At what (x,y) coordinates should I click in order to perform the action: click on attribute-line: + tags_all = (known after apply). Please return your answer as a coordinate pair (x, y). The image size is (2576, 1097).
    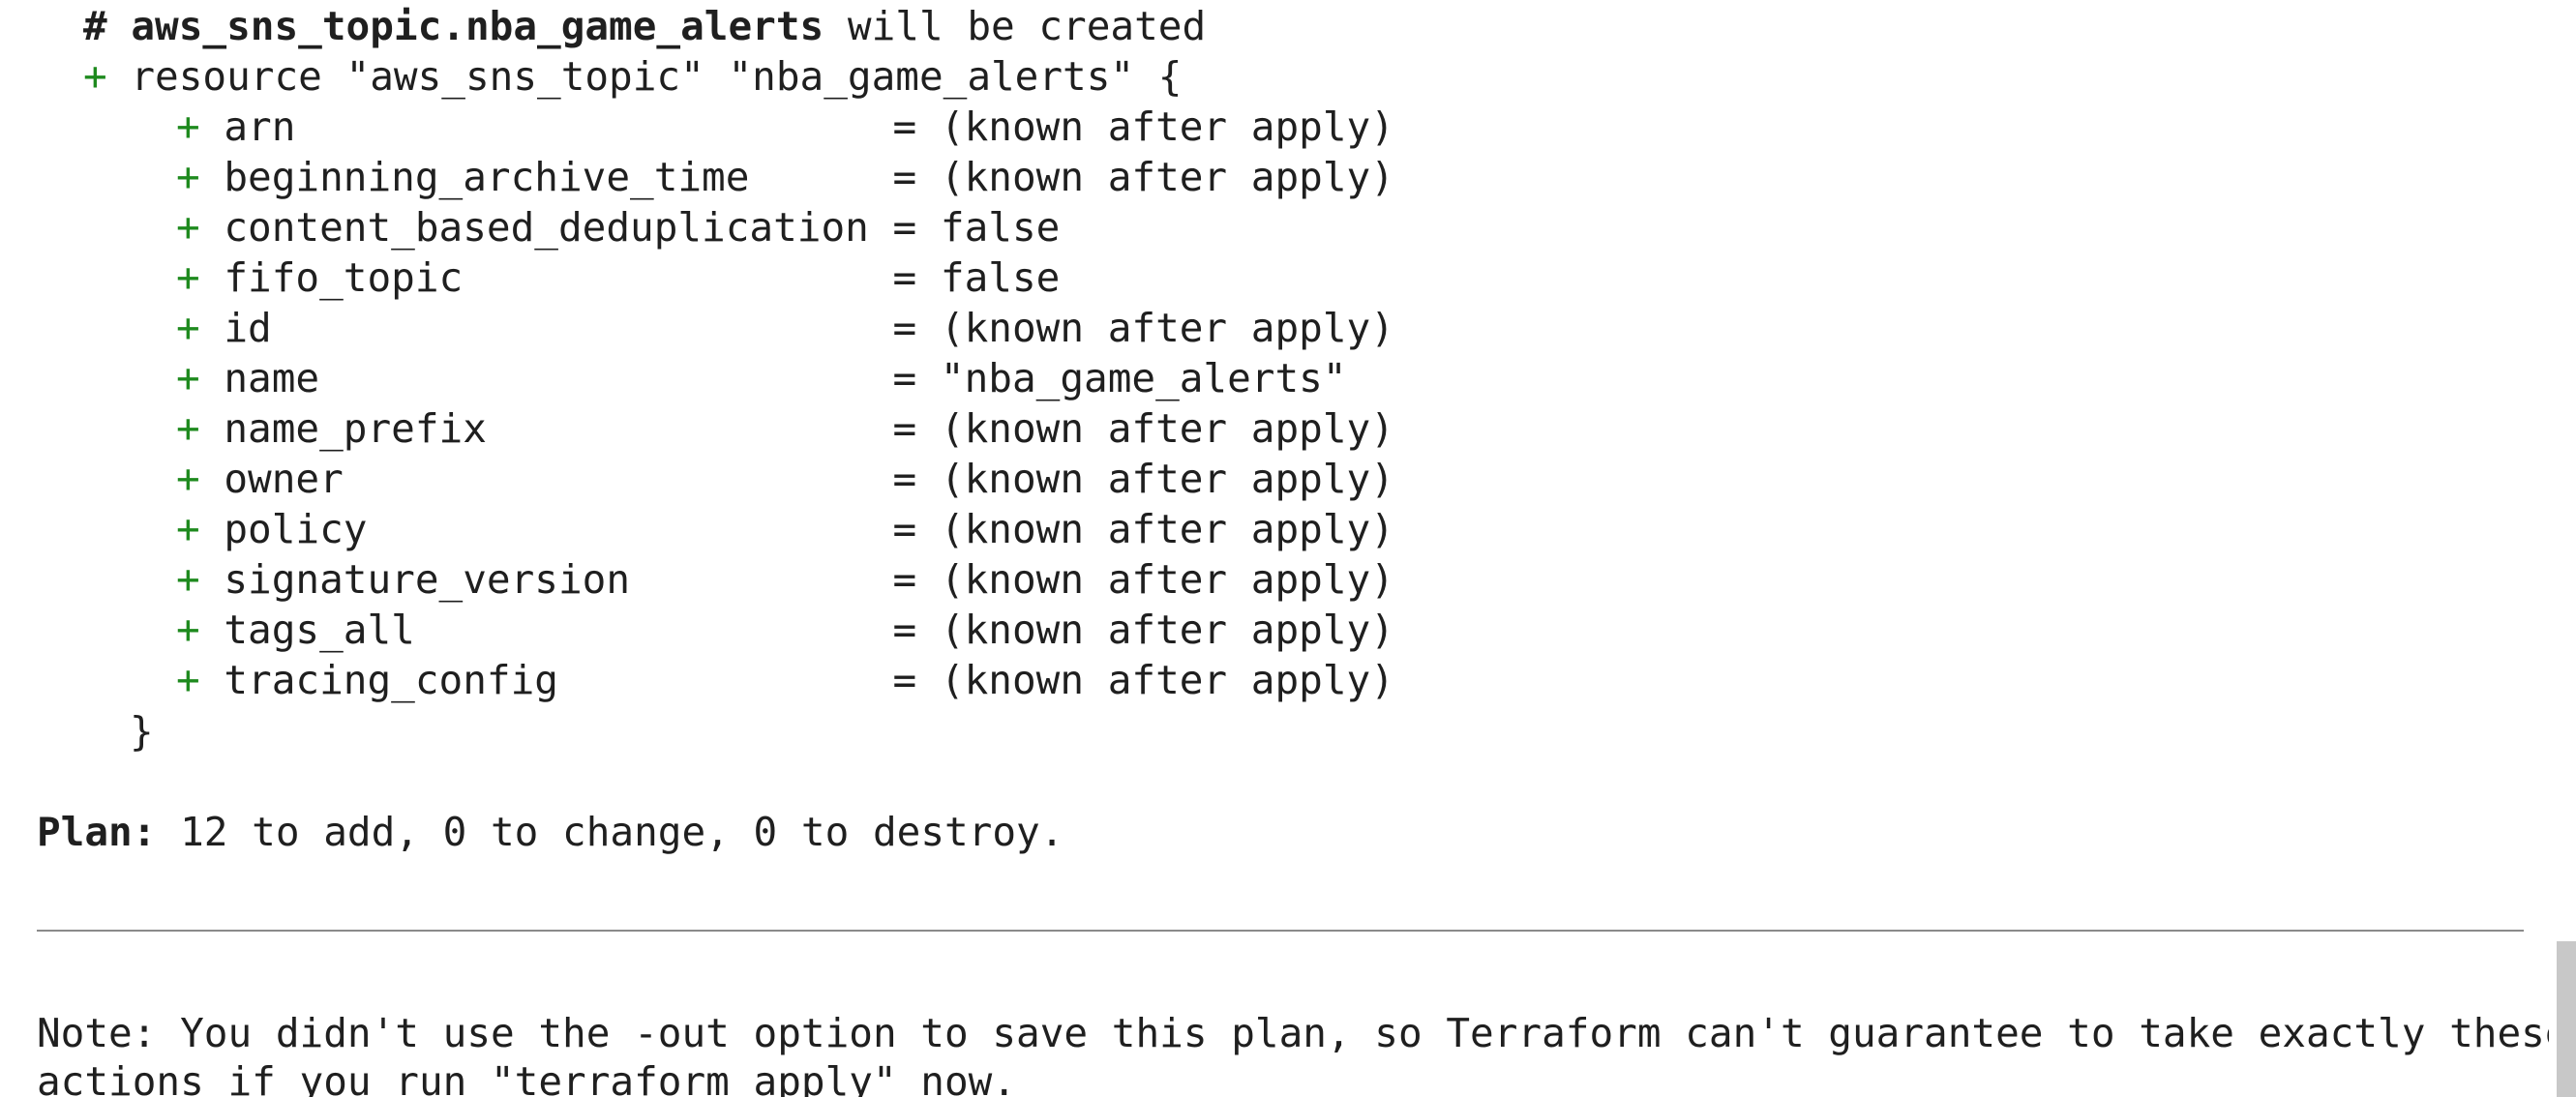
    Looking at the image, I should click on (785, 630).